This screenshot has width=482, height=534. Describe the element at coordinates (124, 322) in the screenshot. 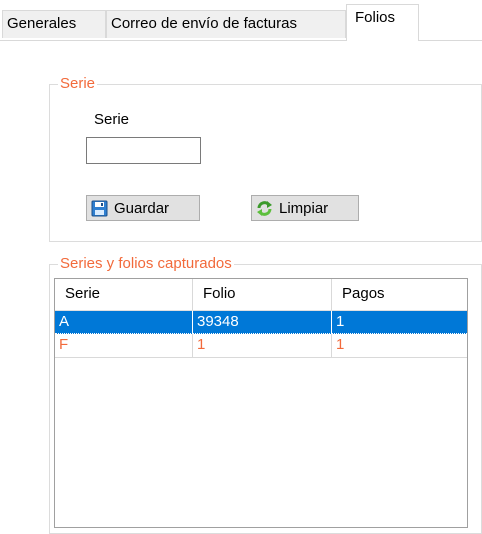

I see `cell-serie: A` at that location.